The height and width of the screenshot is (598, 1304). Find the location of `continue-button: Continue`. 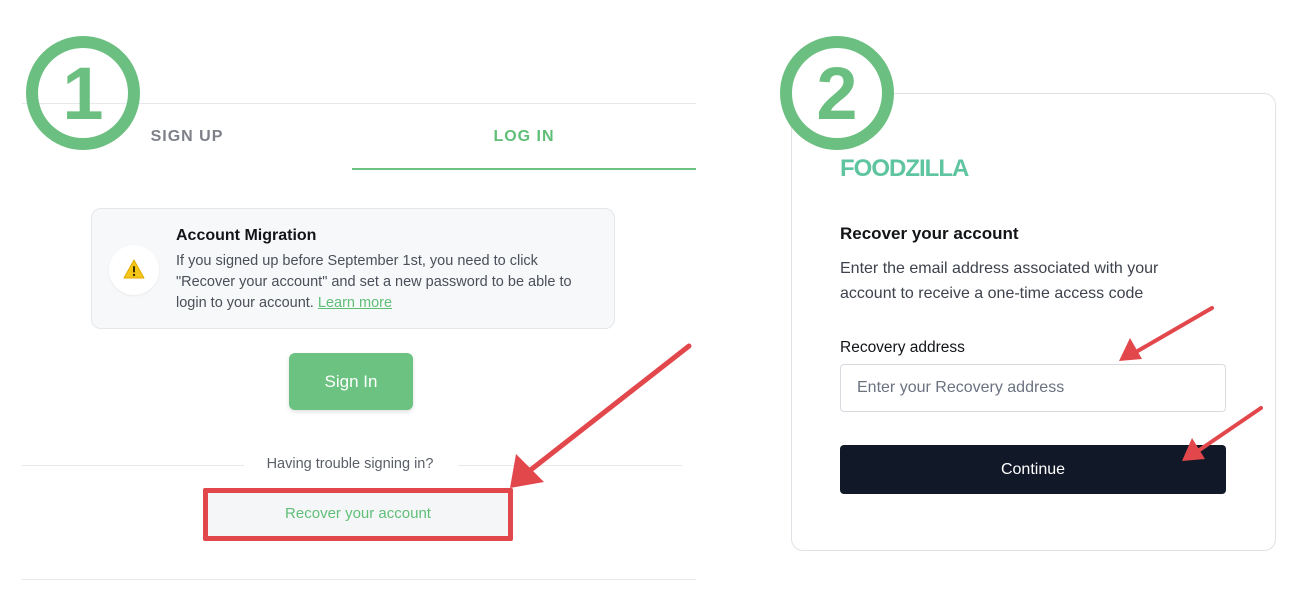

continue-button: Continue is located at coordinates (1033, 469).